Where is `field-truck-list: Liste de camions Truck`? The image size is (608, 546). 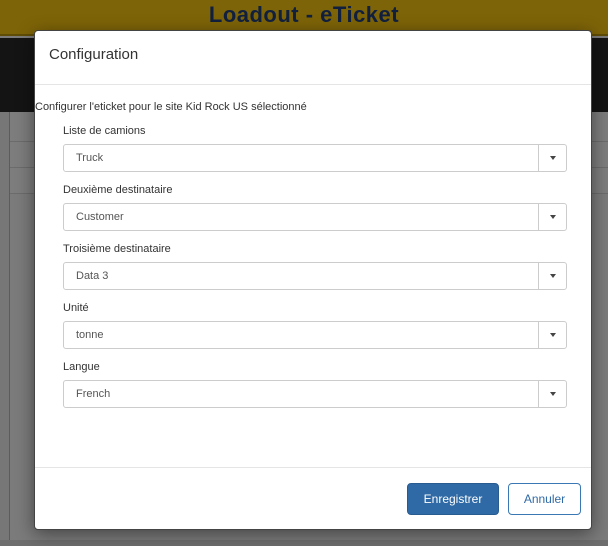
field-truck-list: Liste de camions Truck is located at coordinates (320, 148).